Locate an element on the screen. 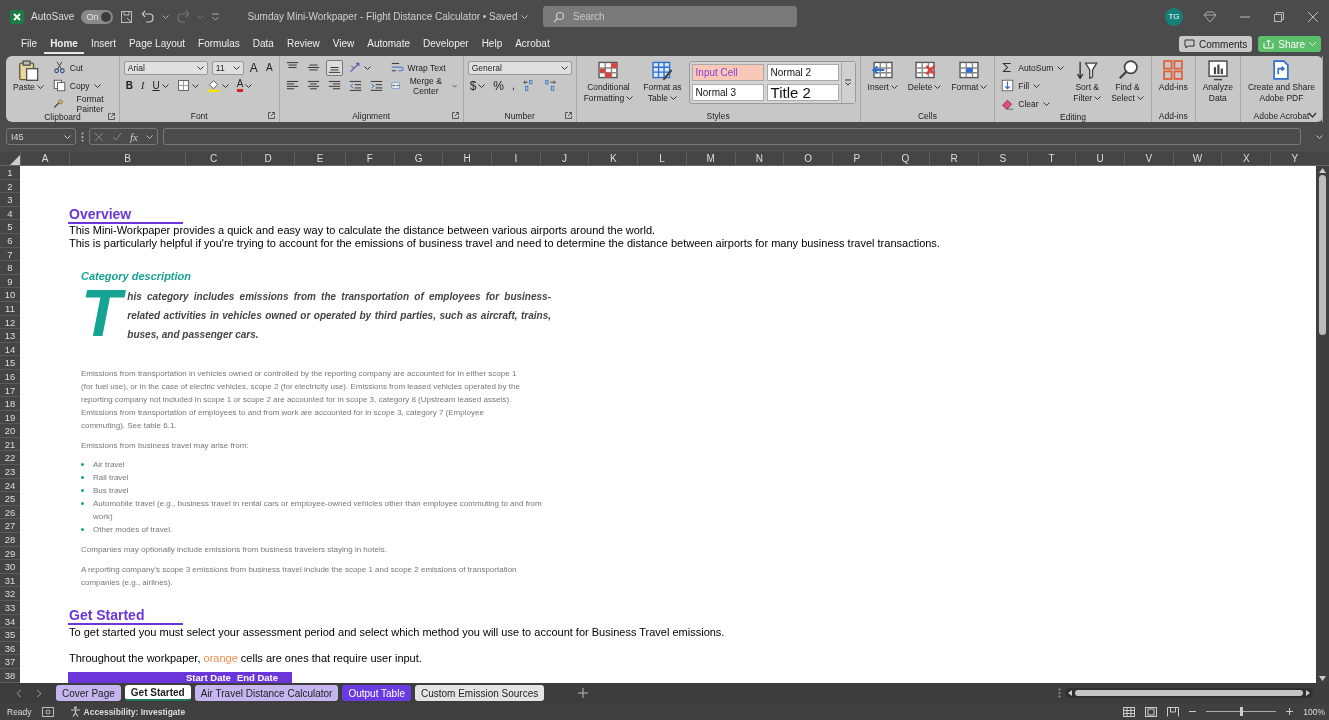 The height and width of the screenshot is (720, 1329). column-header: D is located at coordinates (267, 158).